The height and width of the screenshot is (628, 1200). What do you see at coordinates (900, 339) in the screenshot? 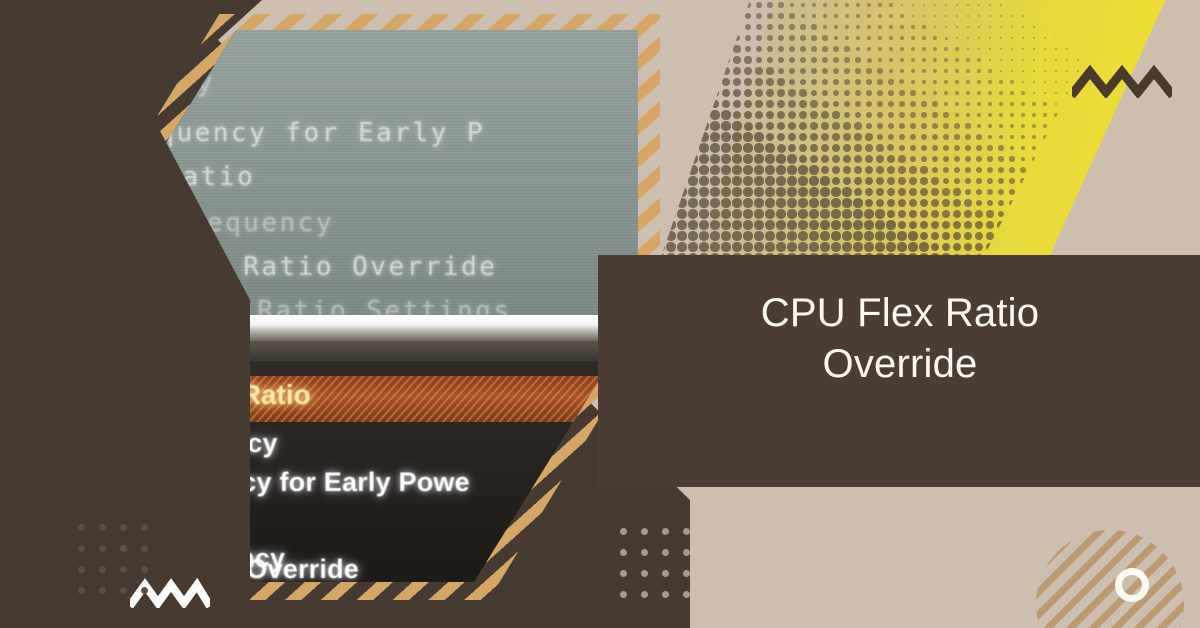
I see `page-title: CPU Flex Ratio Override` at bounding box center [900, 339].